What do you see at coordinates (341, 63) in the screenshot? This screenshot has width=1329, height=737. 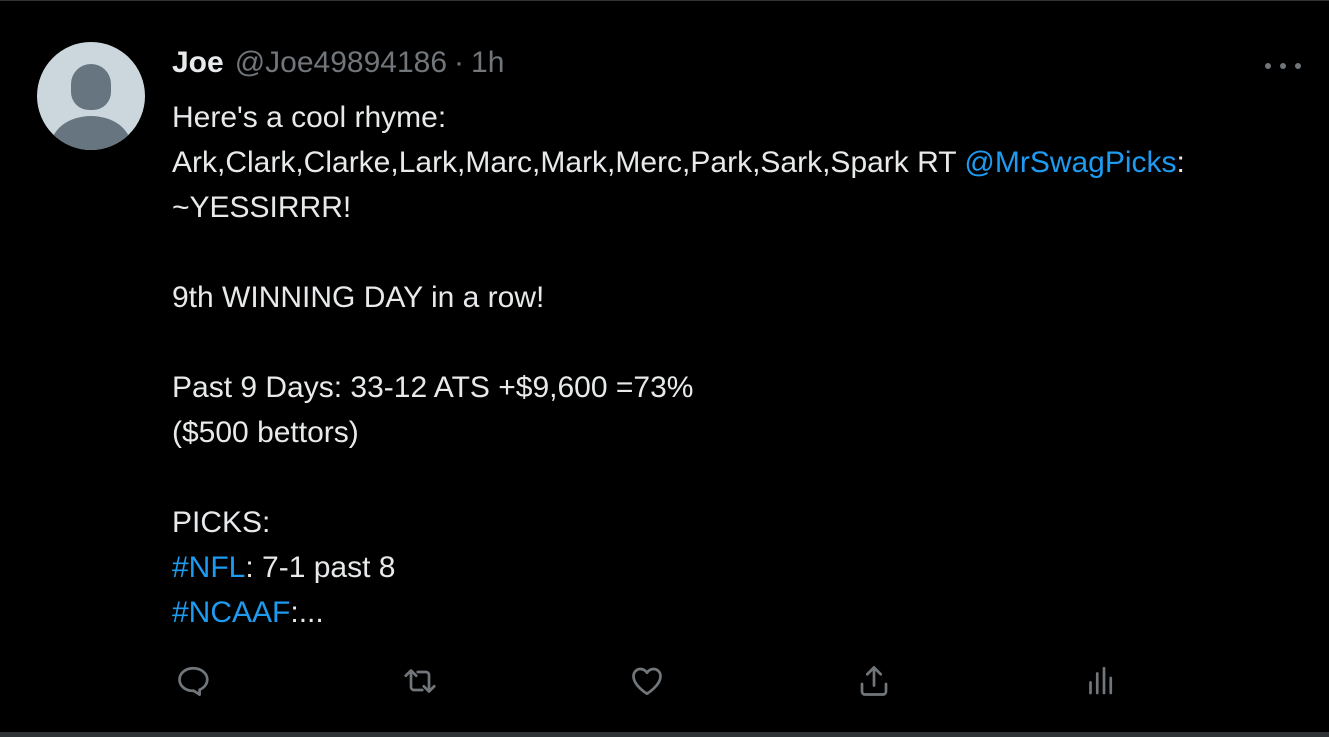 I see `author-handle: @Joe49894186` at bounding box center [341, 63].